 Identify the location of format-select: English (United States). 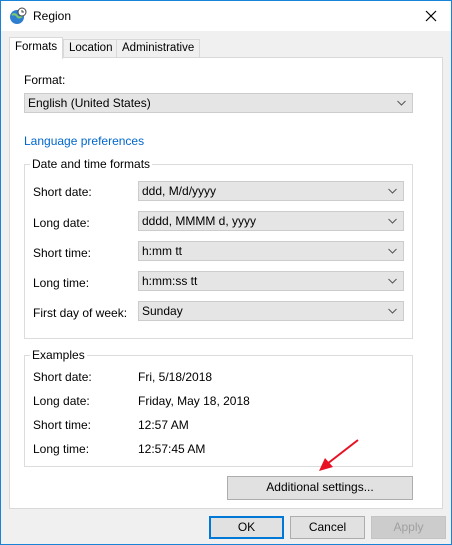
(218, 103).